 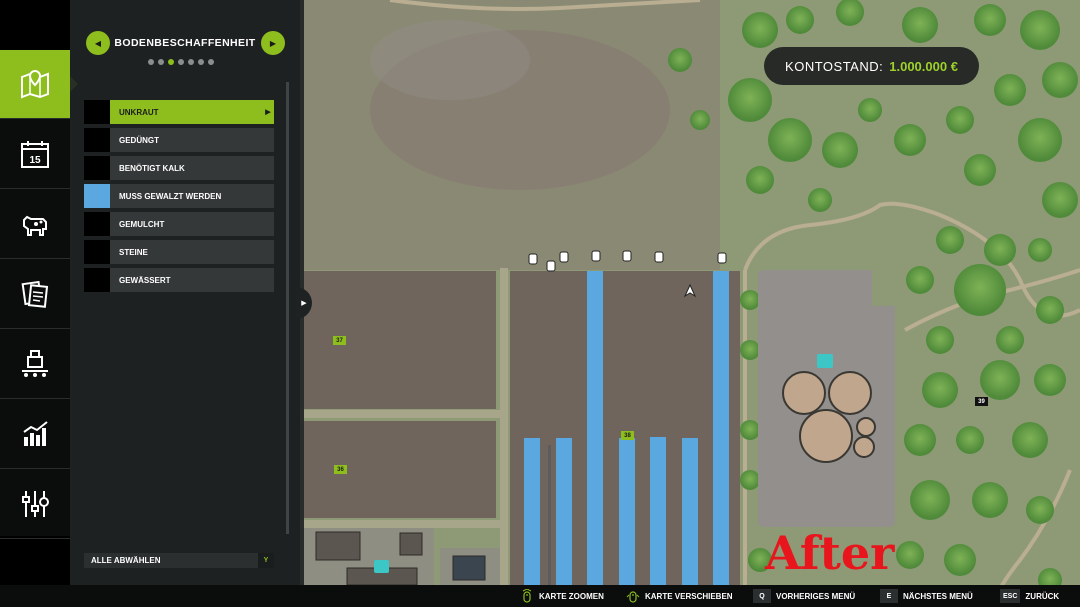 What do you see at coordinates (549, 518) in the screenshot?
I see `tramline` at bounding box center [549, 518].